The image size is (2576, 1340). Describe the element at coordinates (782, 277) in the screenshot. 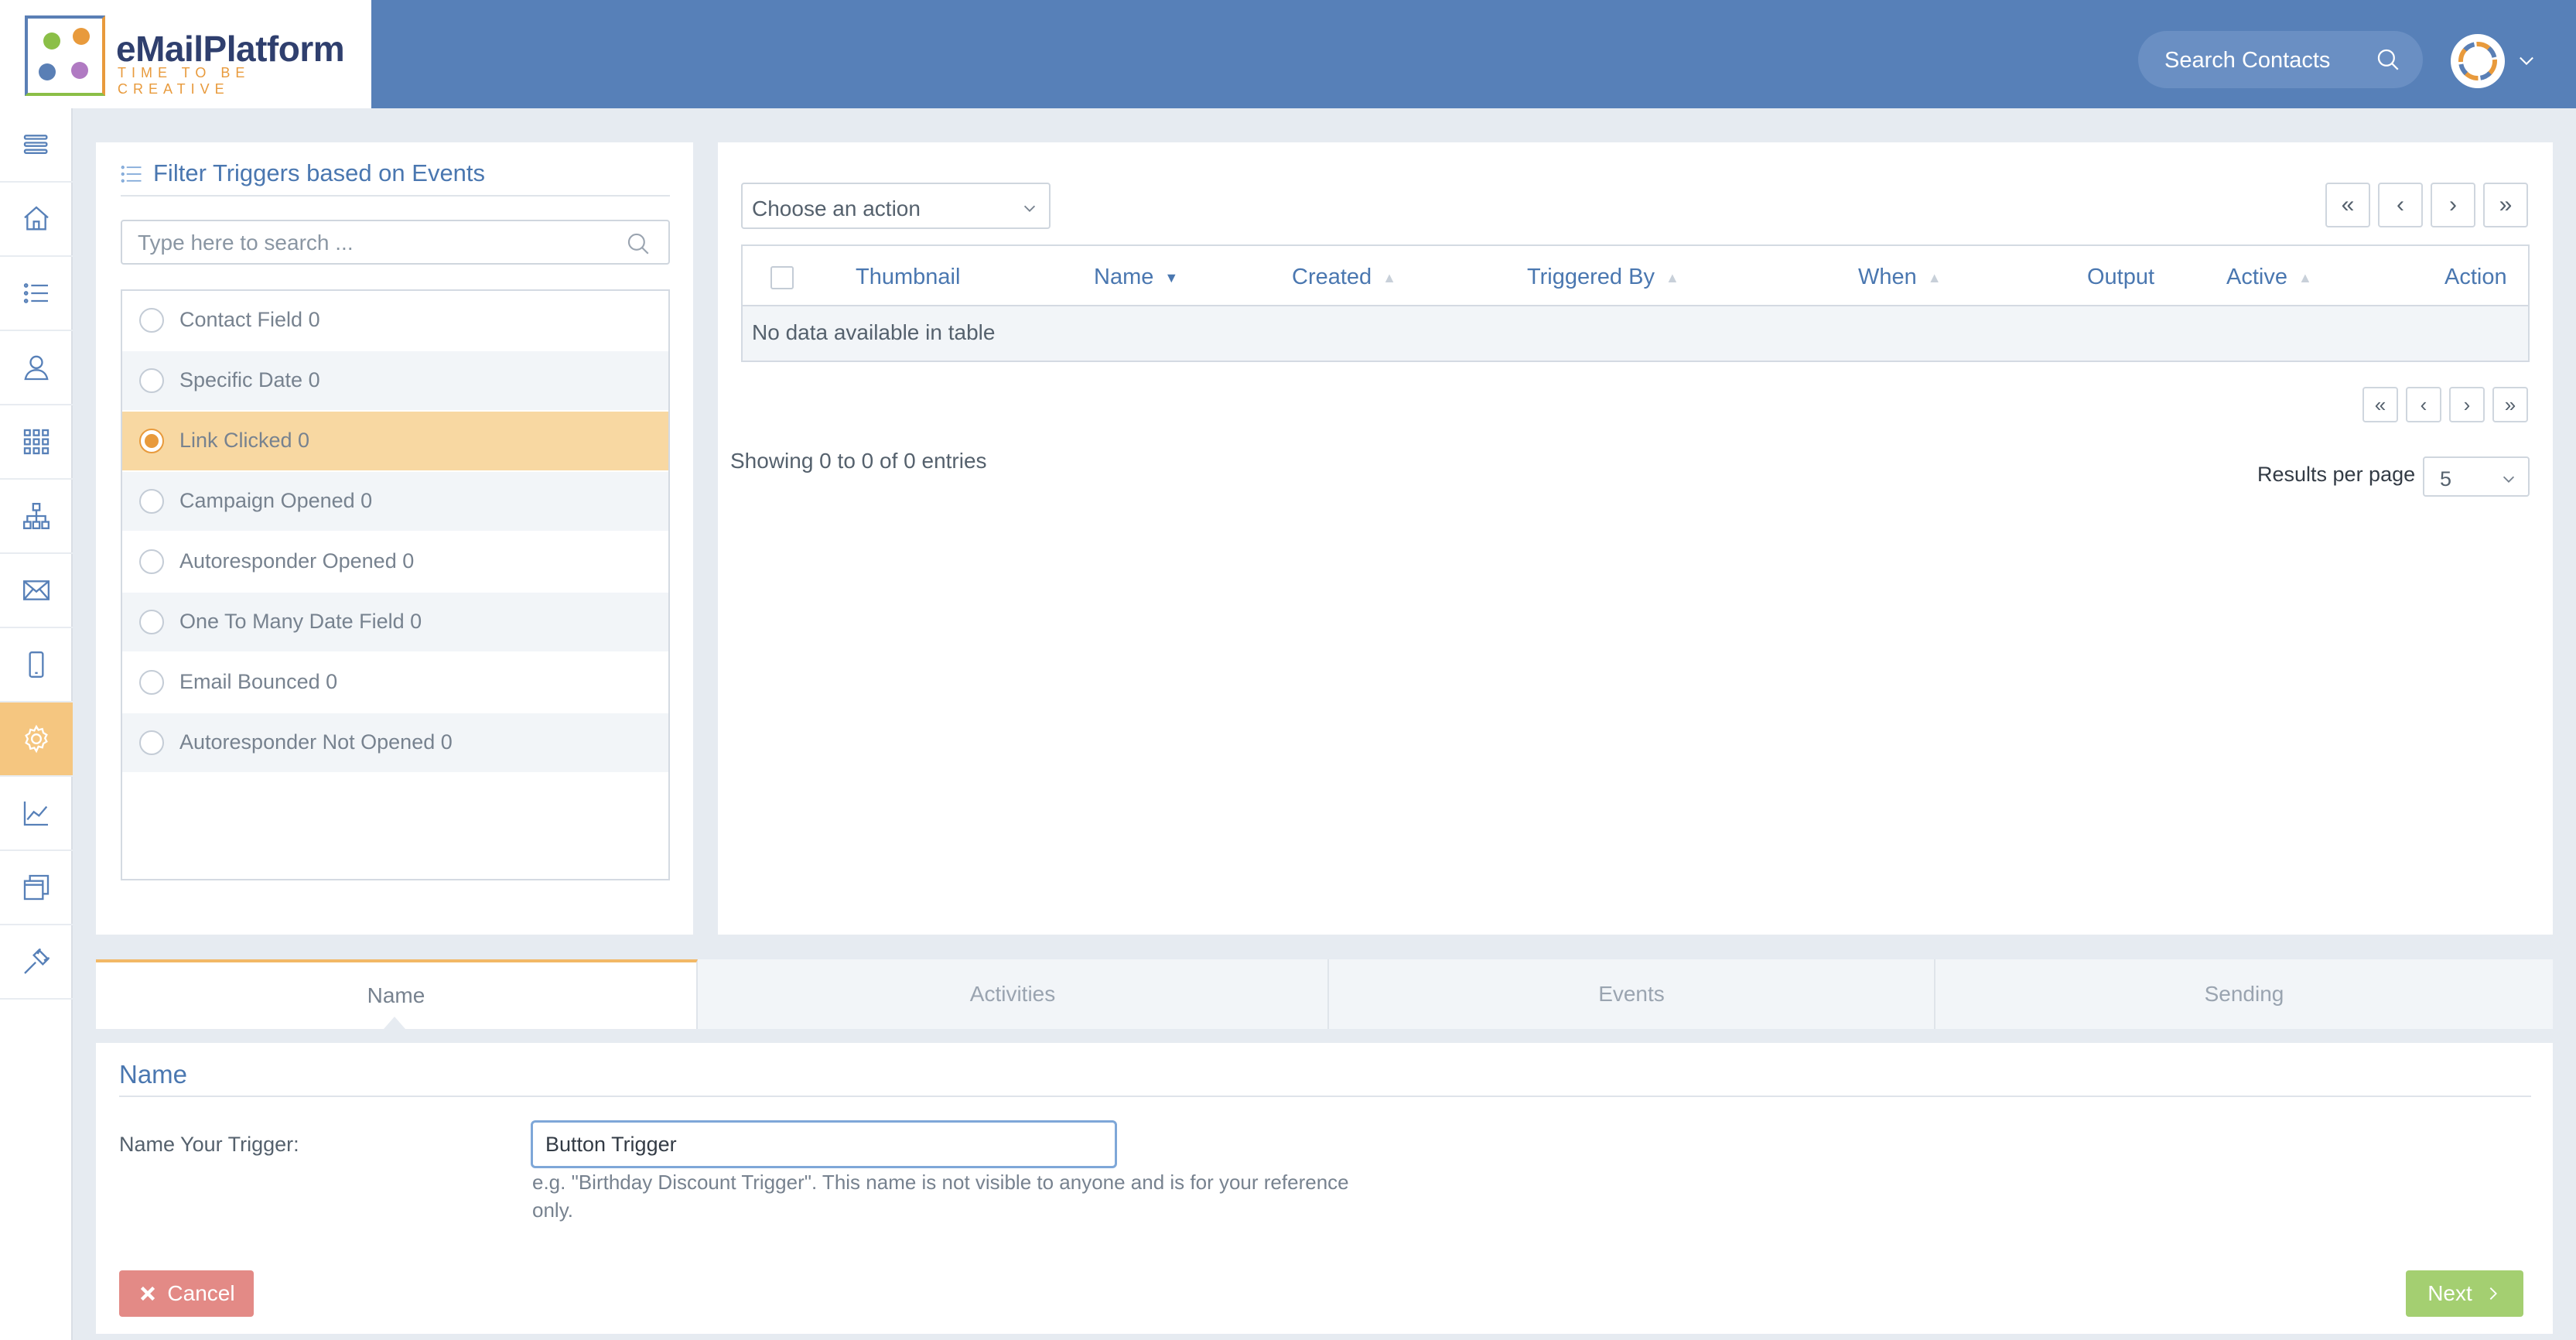

I see `select-all-checkbox` at that location.